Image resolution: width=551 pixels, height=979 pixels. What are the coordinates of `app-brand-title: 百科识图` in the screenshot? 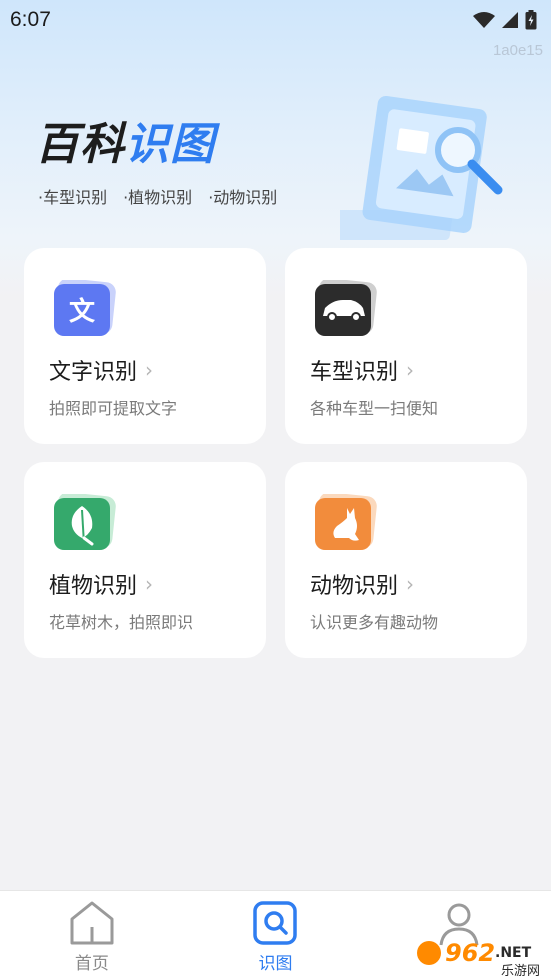 It's located at (125, 140).